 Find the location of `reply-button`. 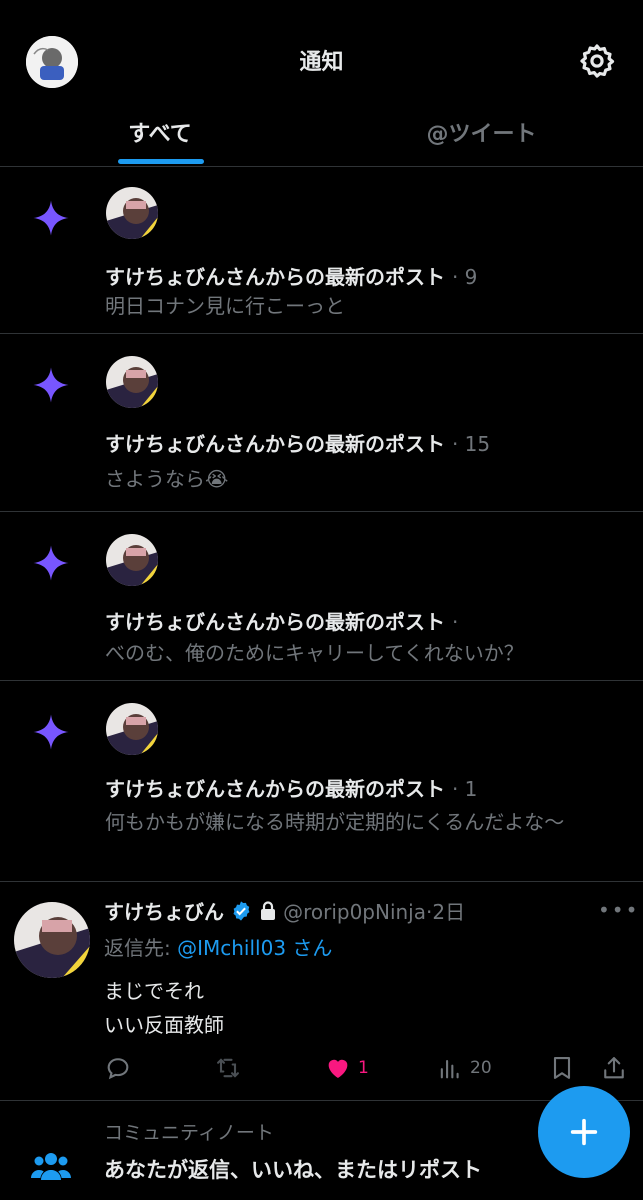

reply-button is located at coordinates (118, 1068).